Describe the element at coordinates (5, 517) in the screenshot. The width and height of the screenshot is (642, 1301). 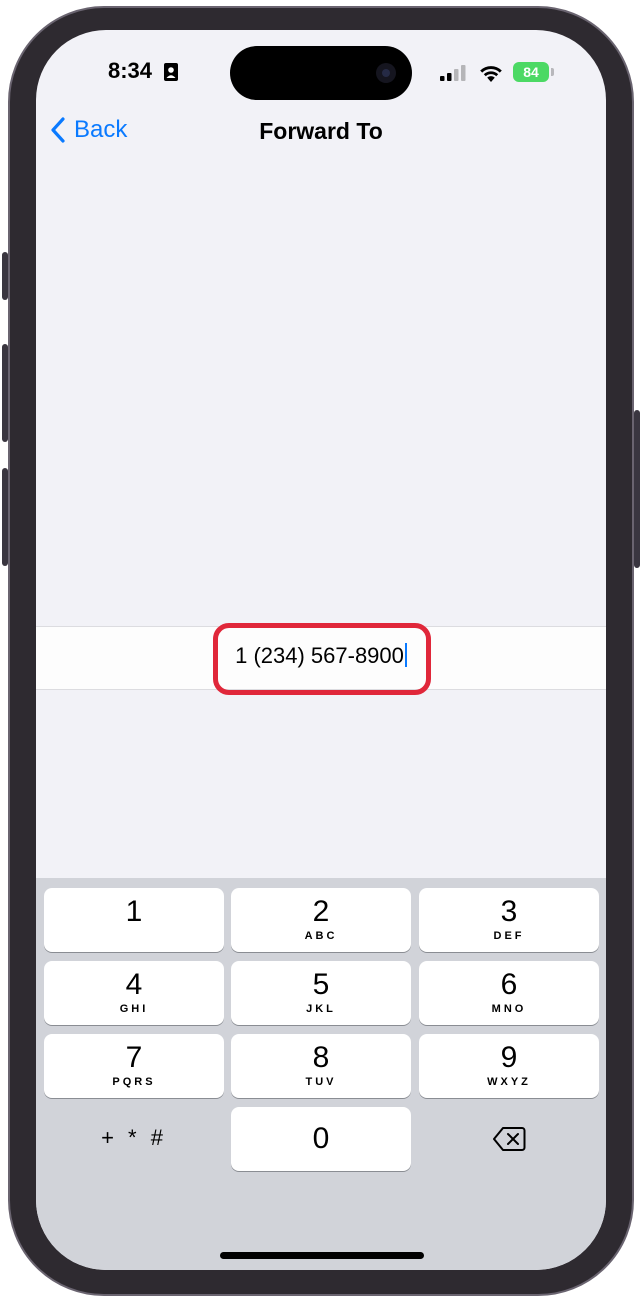
I see `volume-down-button` at that location.